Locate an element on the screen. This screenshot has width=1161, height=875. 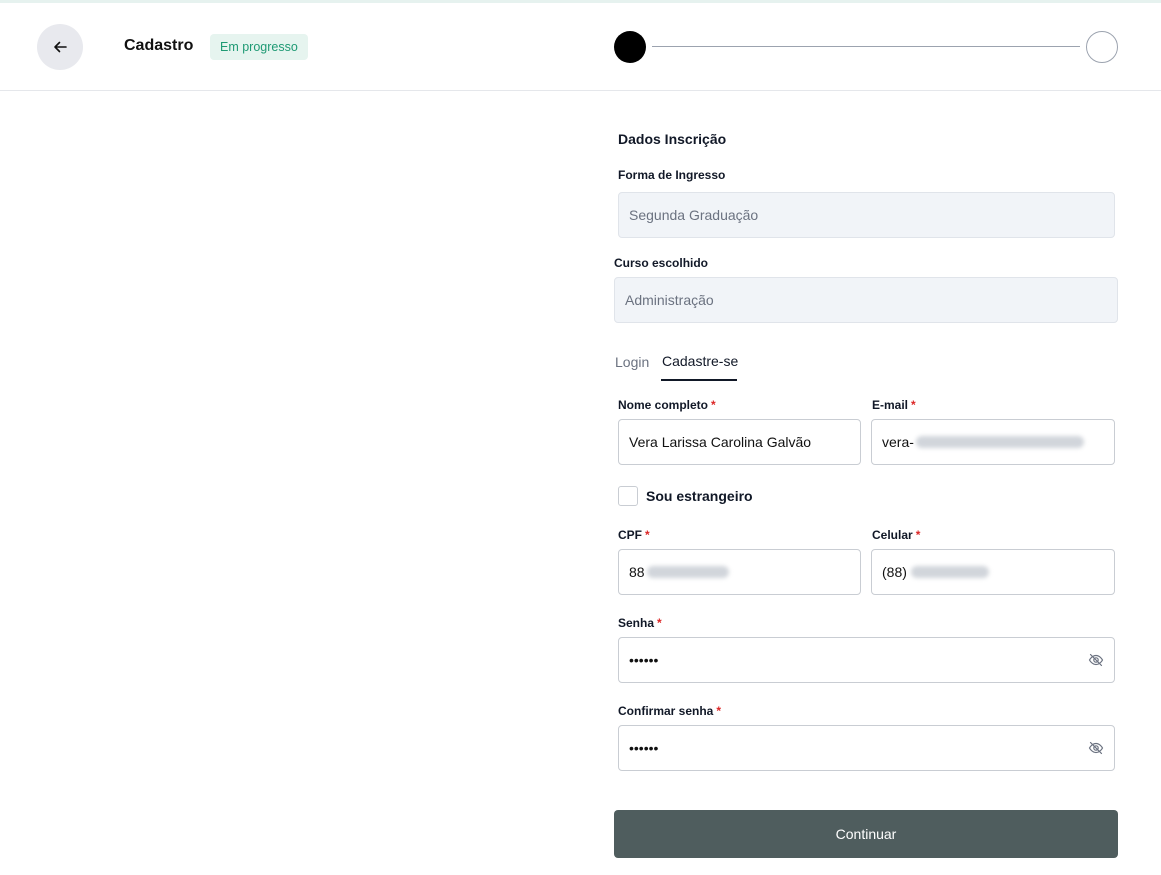
senha-label: Senha * is located at coordinates (640, 623).